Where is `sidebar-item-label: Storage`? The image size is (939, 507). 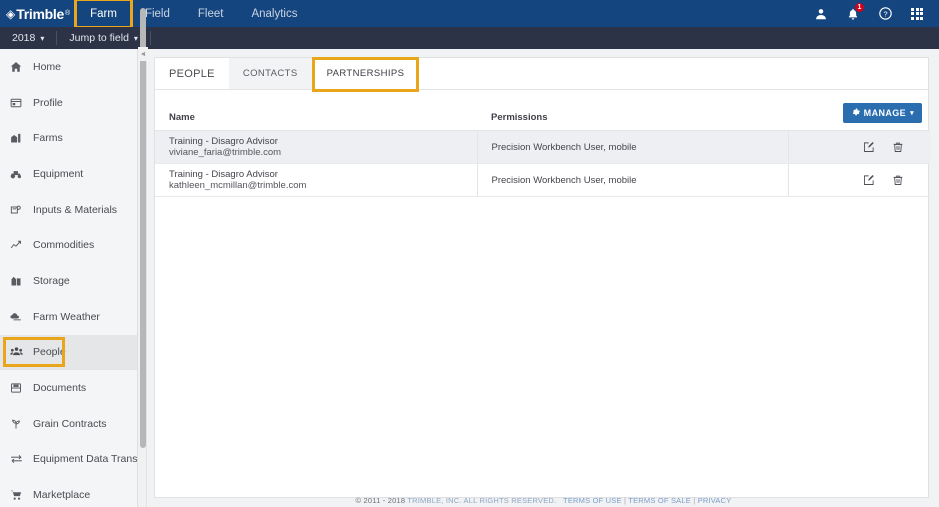
sidebar-item-label: Storage is located at coordinates (51, 280).